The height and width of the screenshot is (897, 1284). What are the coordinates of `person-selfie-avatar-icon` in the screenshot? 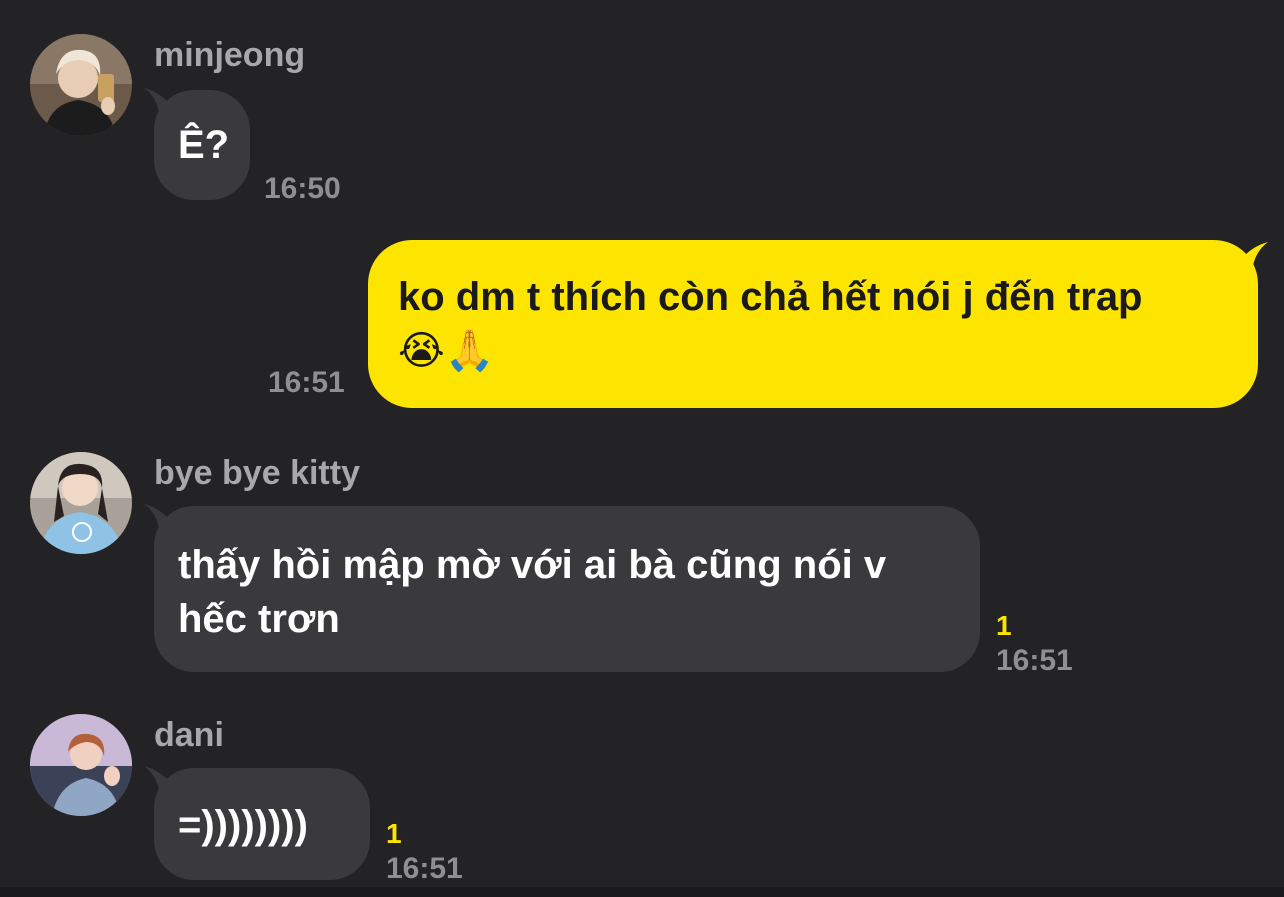 It's located at (81, 85).